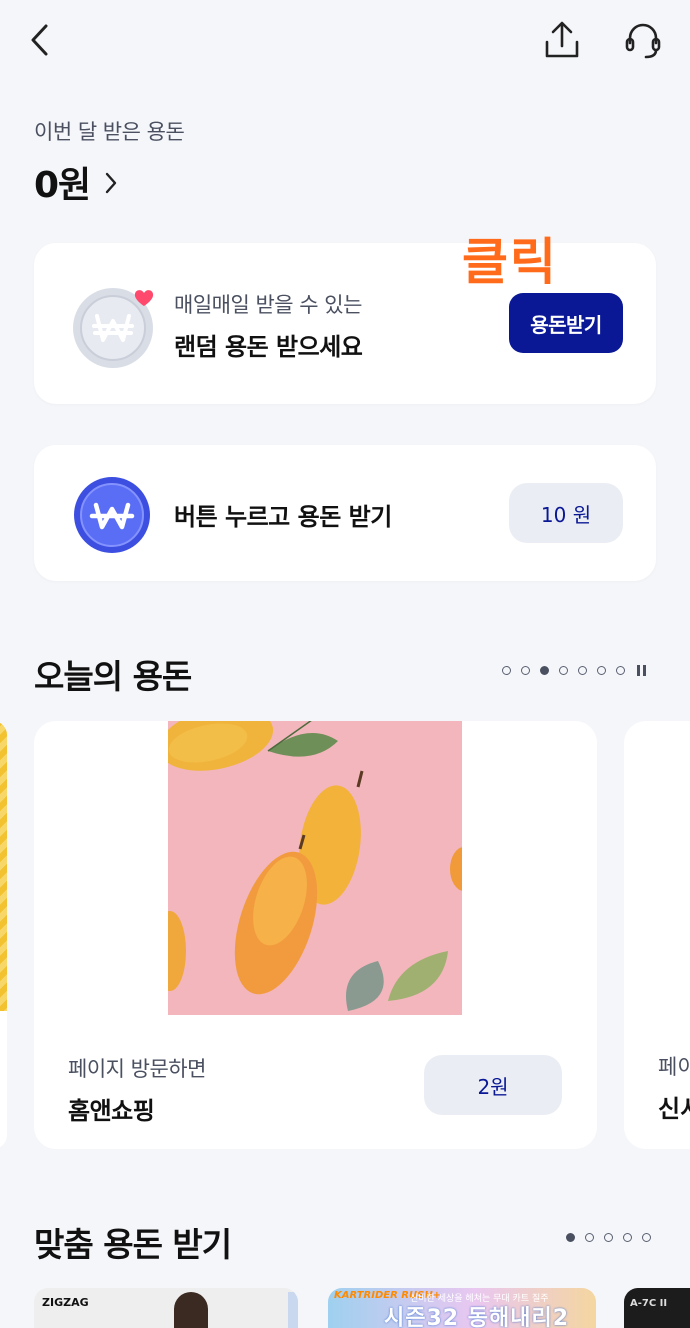  Describe the element at coordinates (345, 323) in the screenshot. I see `random-allowance-card: 매일매일 받을 수 있는 랜덤 용돈 받으세요 용돈받기` at that location.